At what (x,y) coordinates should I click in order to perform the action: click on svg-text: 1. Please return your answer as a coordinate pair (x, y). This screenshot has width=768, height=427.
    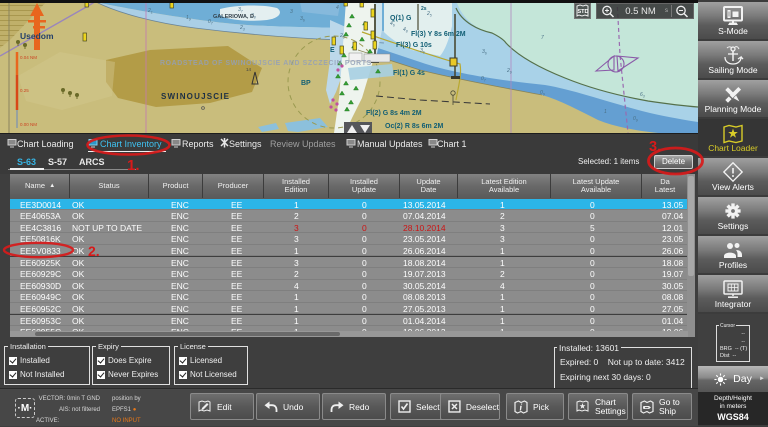
    Looking at the image, I should click on (605, 112).